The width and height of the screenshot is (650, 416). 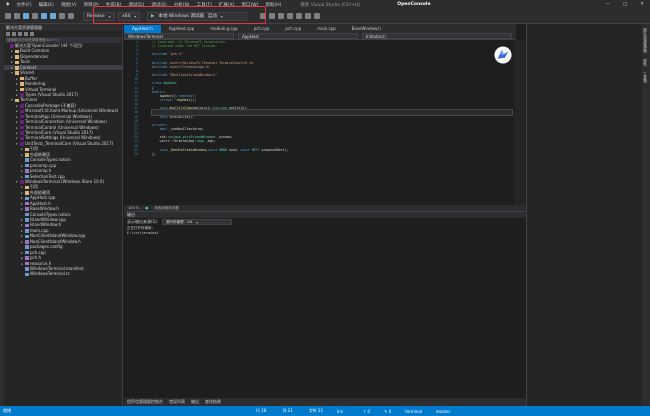 I want to click on collapse-icon, so click(x=26, y=34).